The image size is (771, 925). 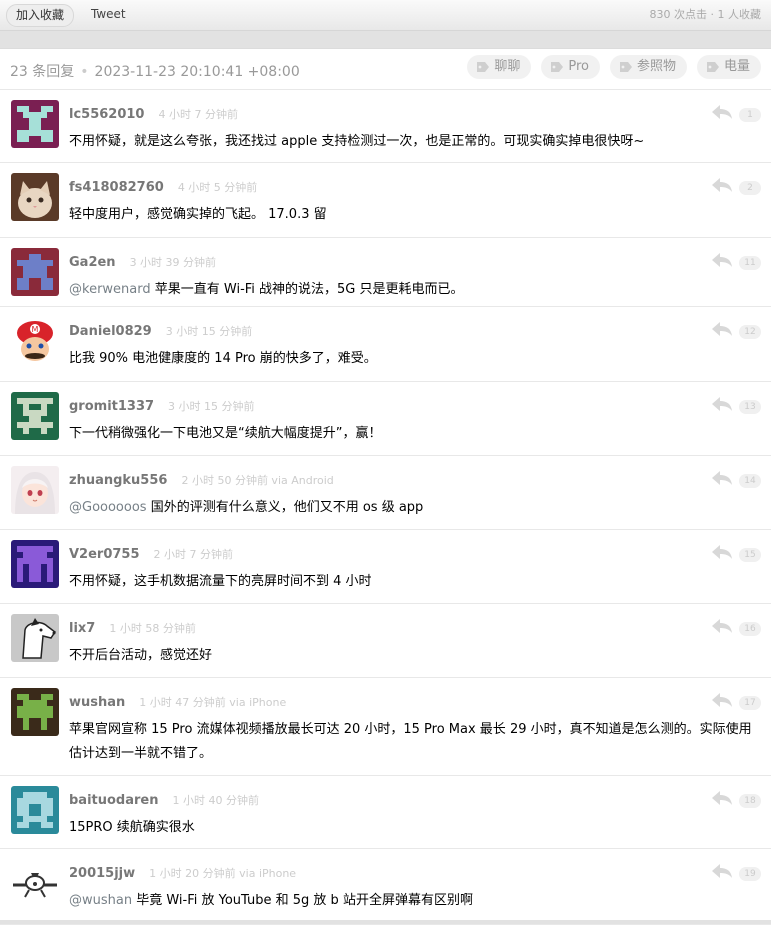 I want to click on reply-text: 毕竟 Wi-Fi 放 YouTube 和 5g 放 b 站开全屏弹幕有区别啊, so click(x=302, y=900).